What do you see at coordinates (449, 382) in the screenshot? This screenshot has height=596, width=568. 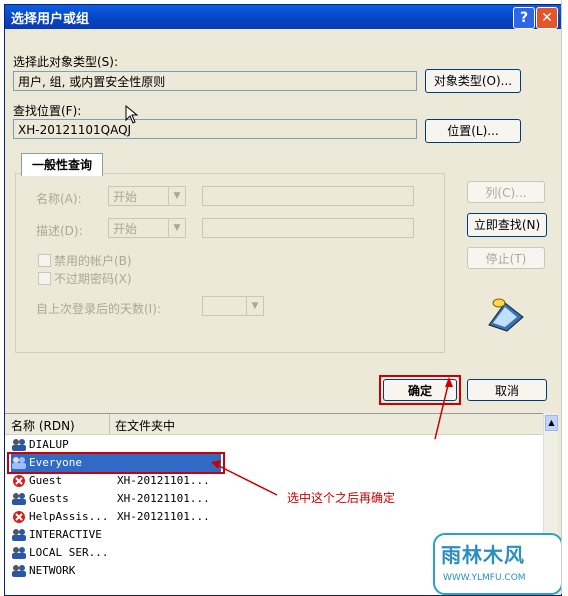 I see `arrow-head-ok` at bounding box center [449, 382].